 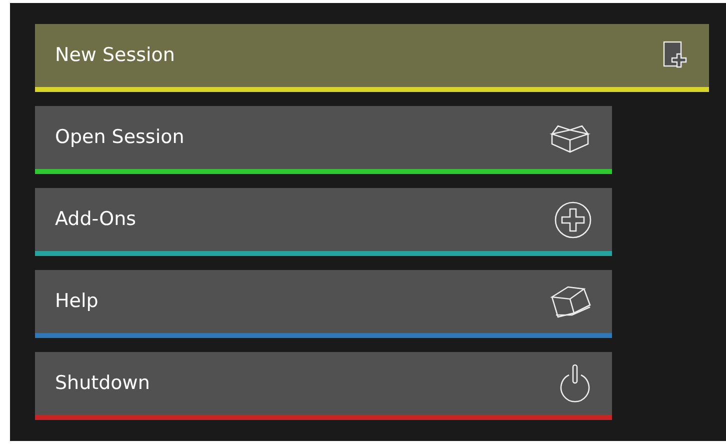 I want to click on menu-button: New Session, so click(x=372, y=58).